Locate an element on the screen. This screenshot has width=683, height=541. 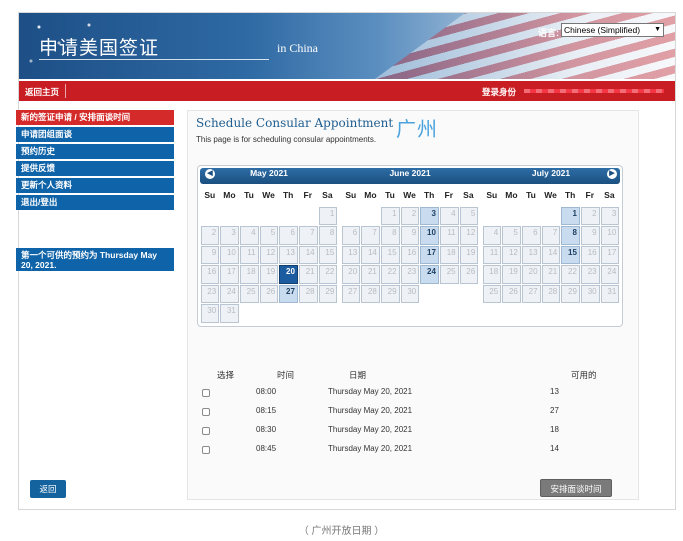
back-button: 返回 is located at coordinates (48, 489).